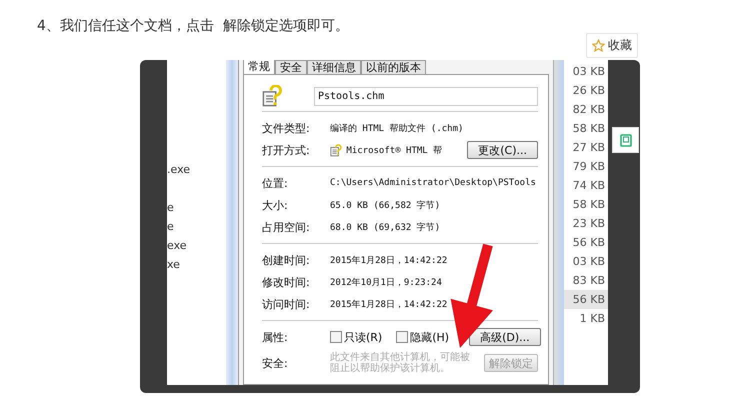 The image size is (733, 402). I want to click on checkbox-label: 只读(R), so click(363, 337).